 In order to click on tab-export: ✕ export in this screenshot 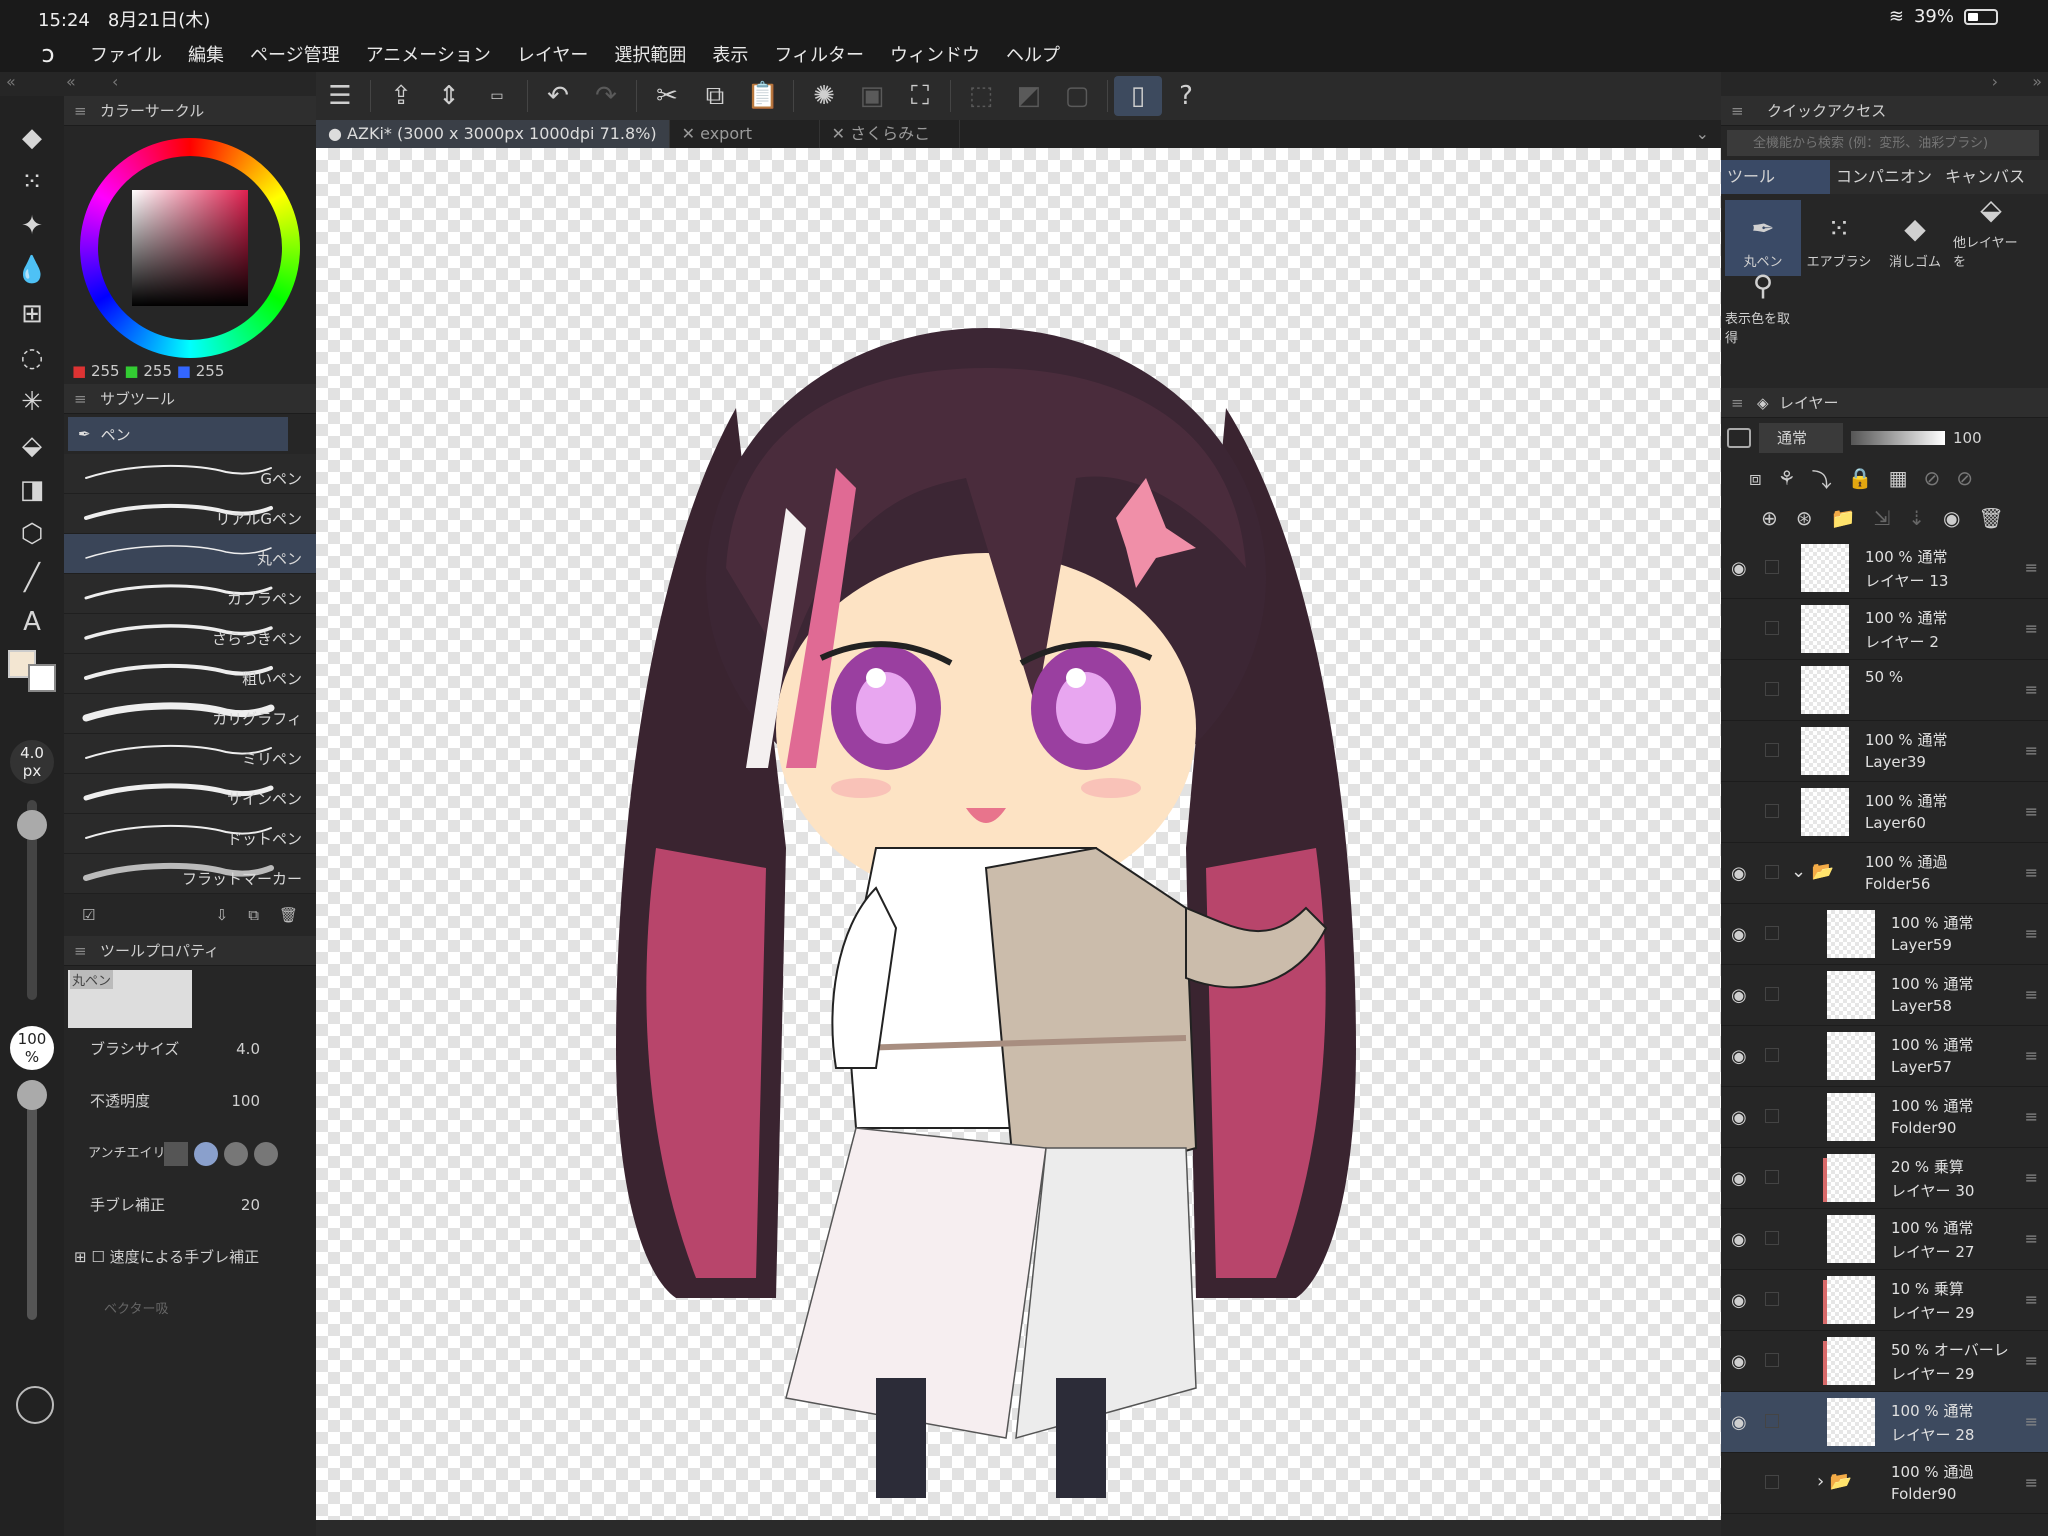, I will do `click(745, 134)`.